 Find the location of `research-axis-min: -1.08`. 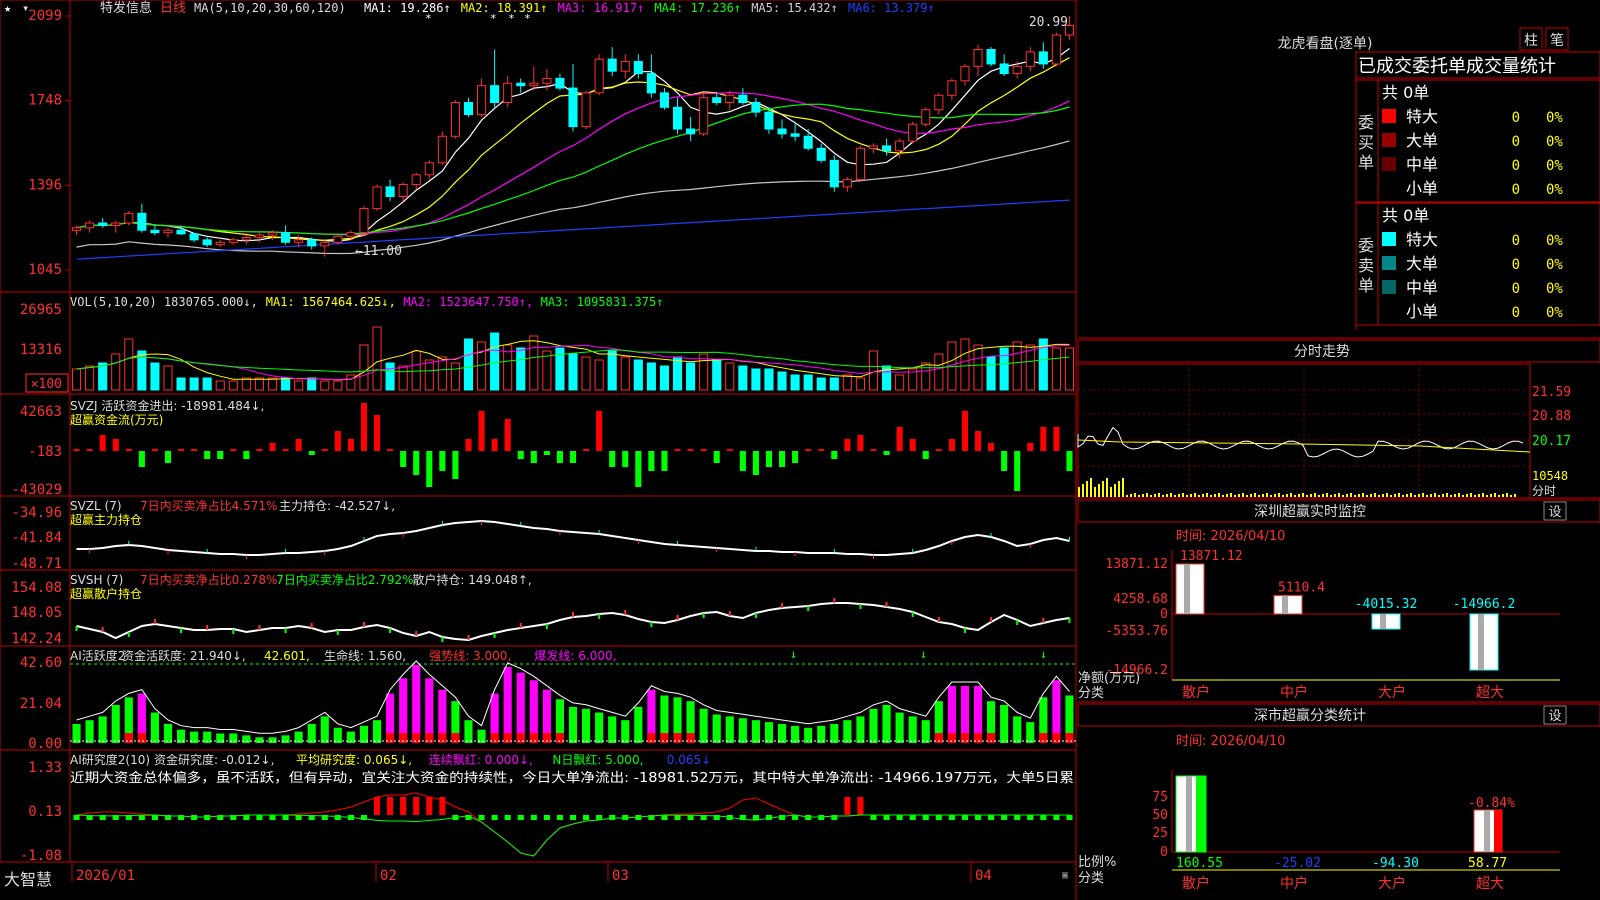

research-axis-min: -1.08 is located at coordinates (41, 856).